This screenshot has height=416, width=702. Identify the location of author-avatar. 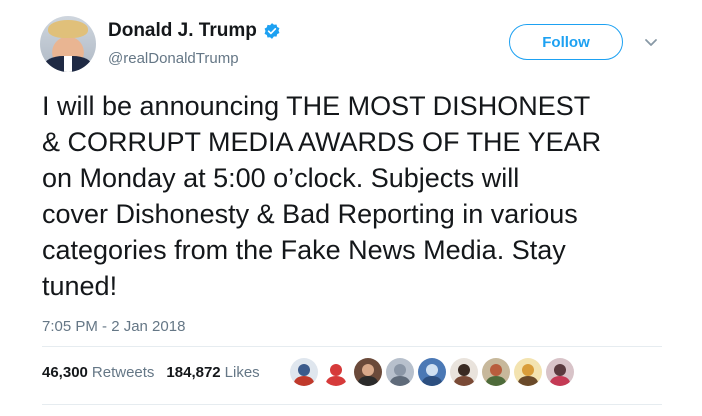
(68, 44).